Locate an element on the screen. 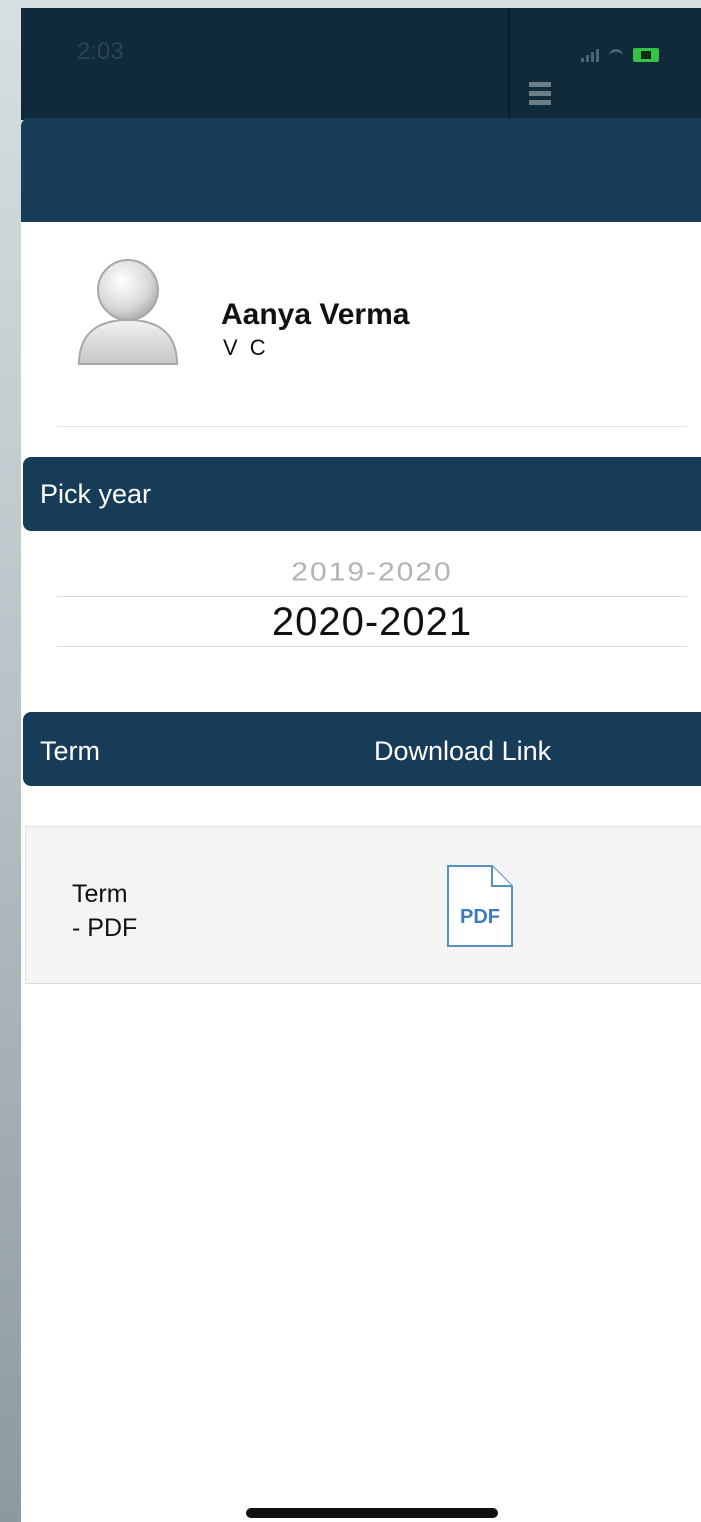  pick-year-header: Pick year is located at coordinates (362, 494).